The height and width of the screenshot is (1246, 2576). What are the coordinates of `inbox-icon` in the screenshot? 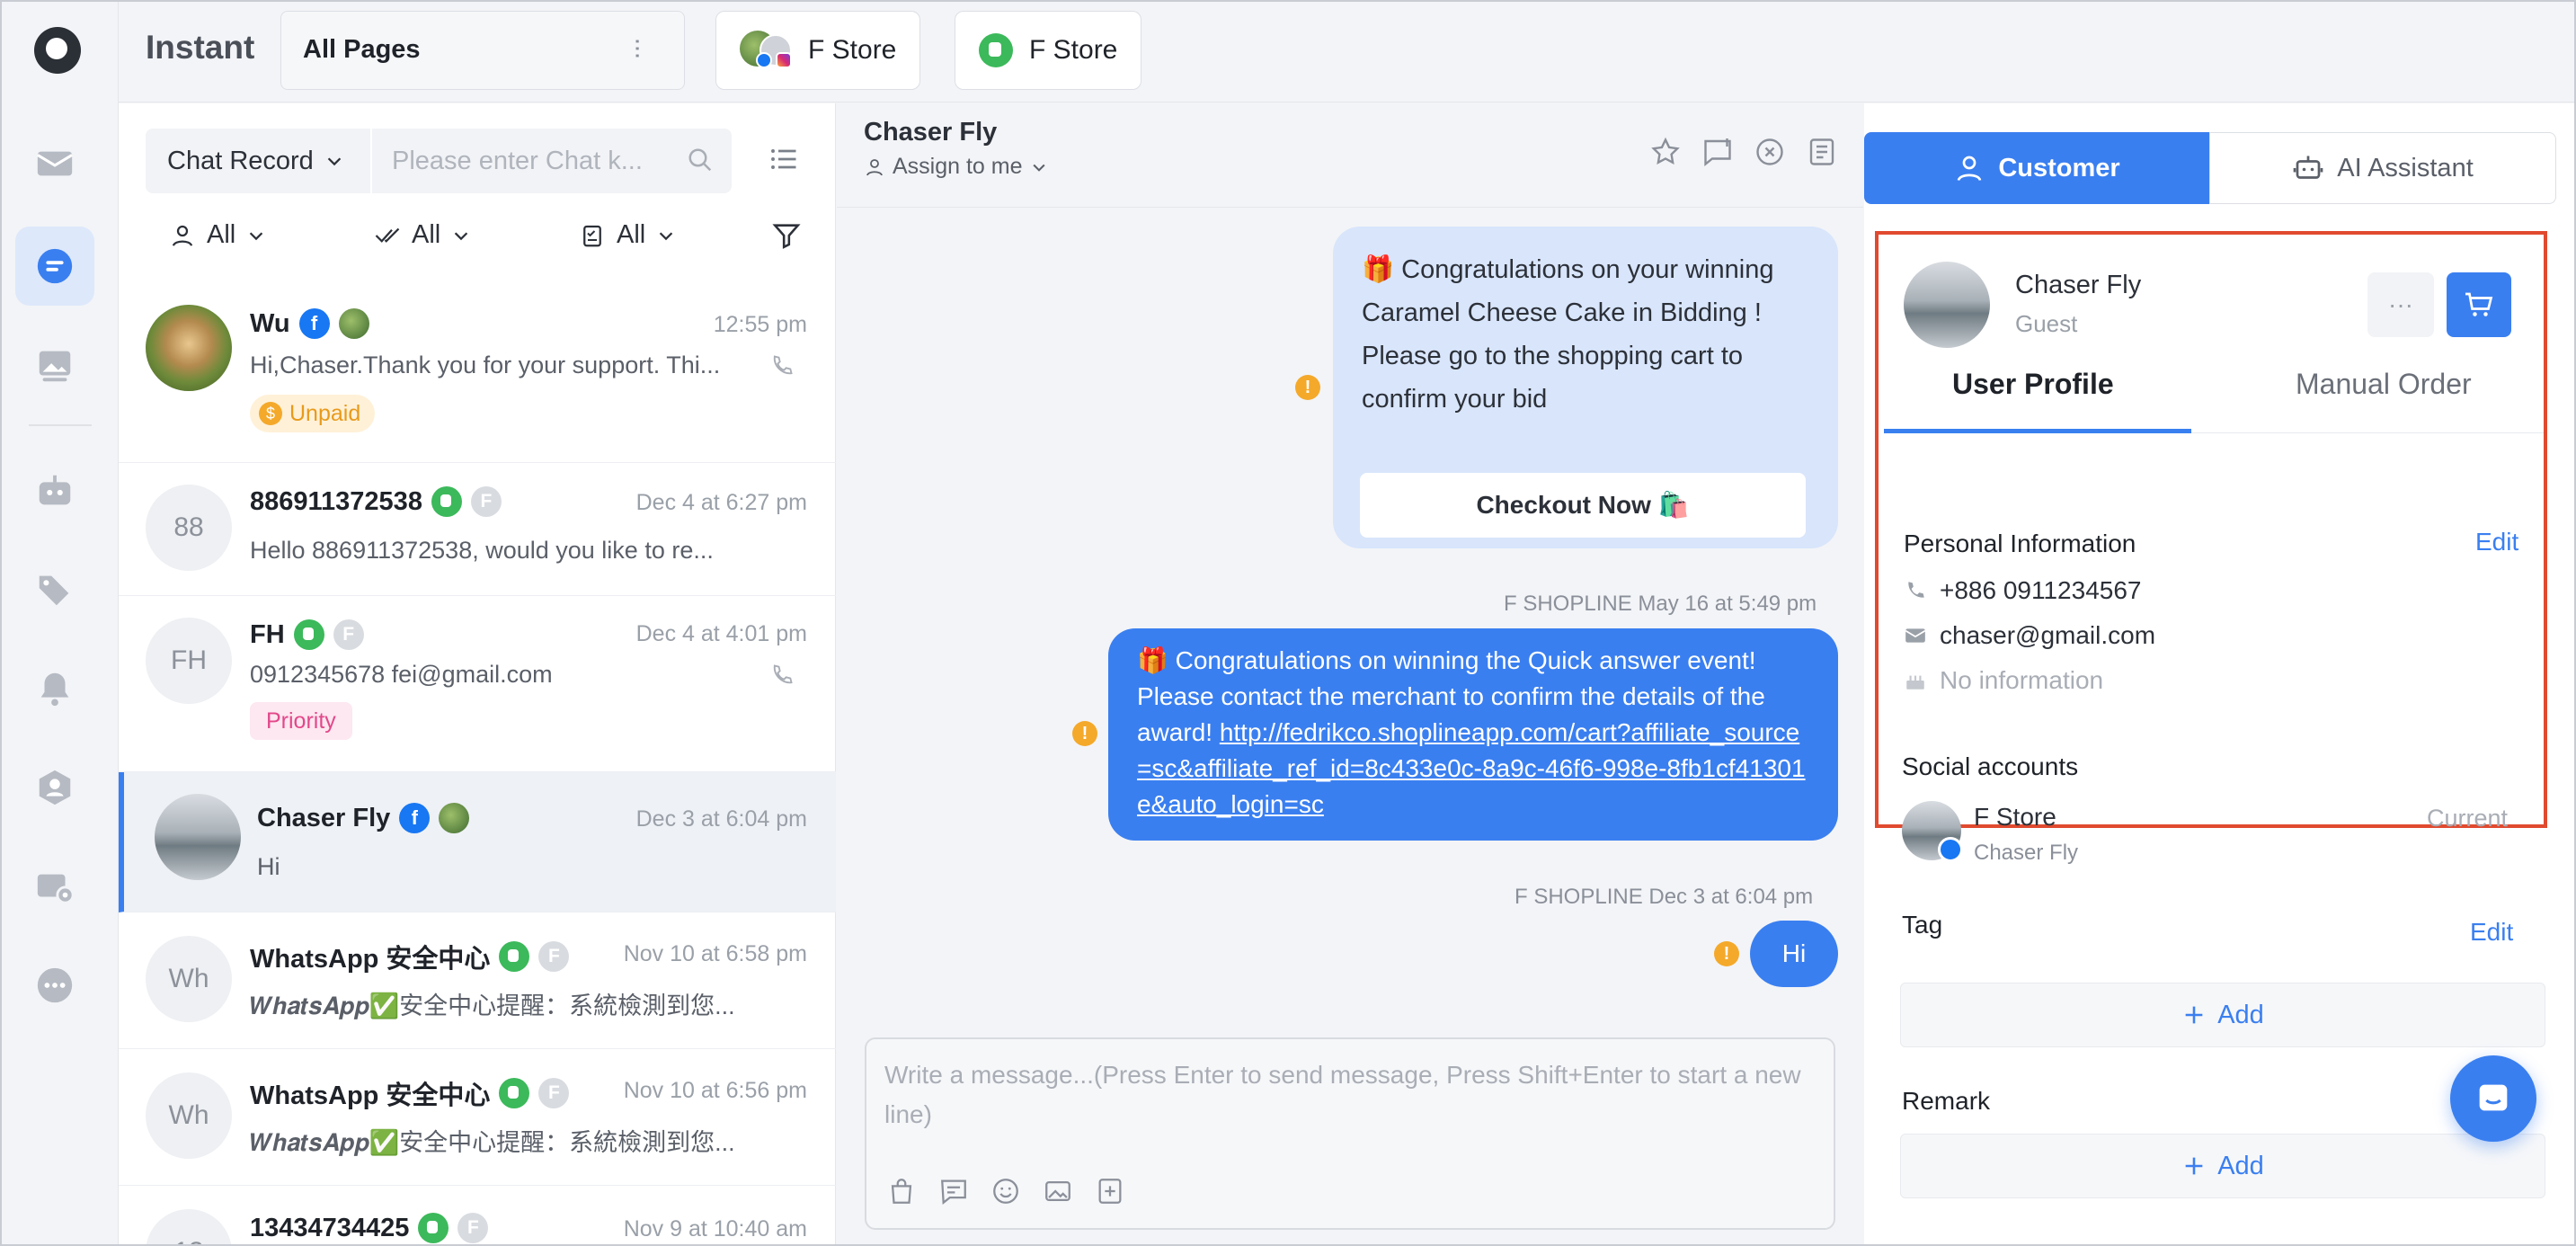 It's located at (54, 163).